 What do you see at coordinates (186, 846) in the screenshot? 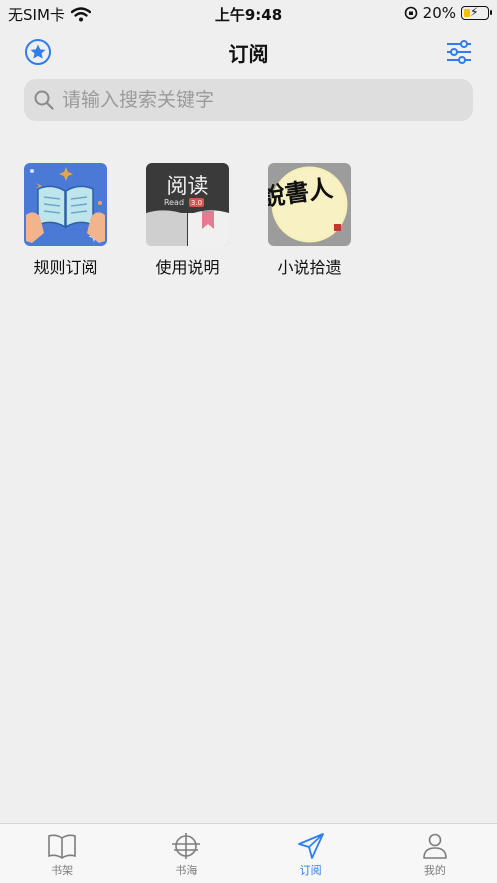
I see `globe-icon` at bounding box center [186, 846].